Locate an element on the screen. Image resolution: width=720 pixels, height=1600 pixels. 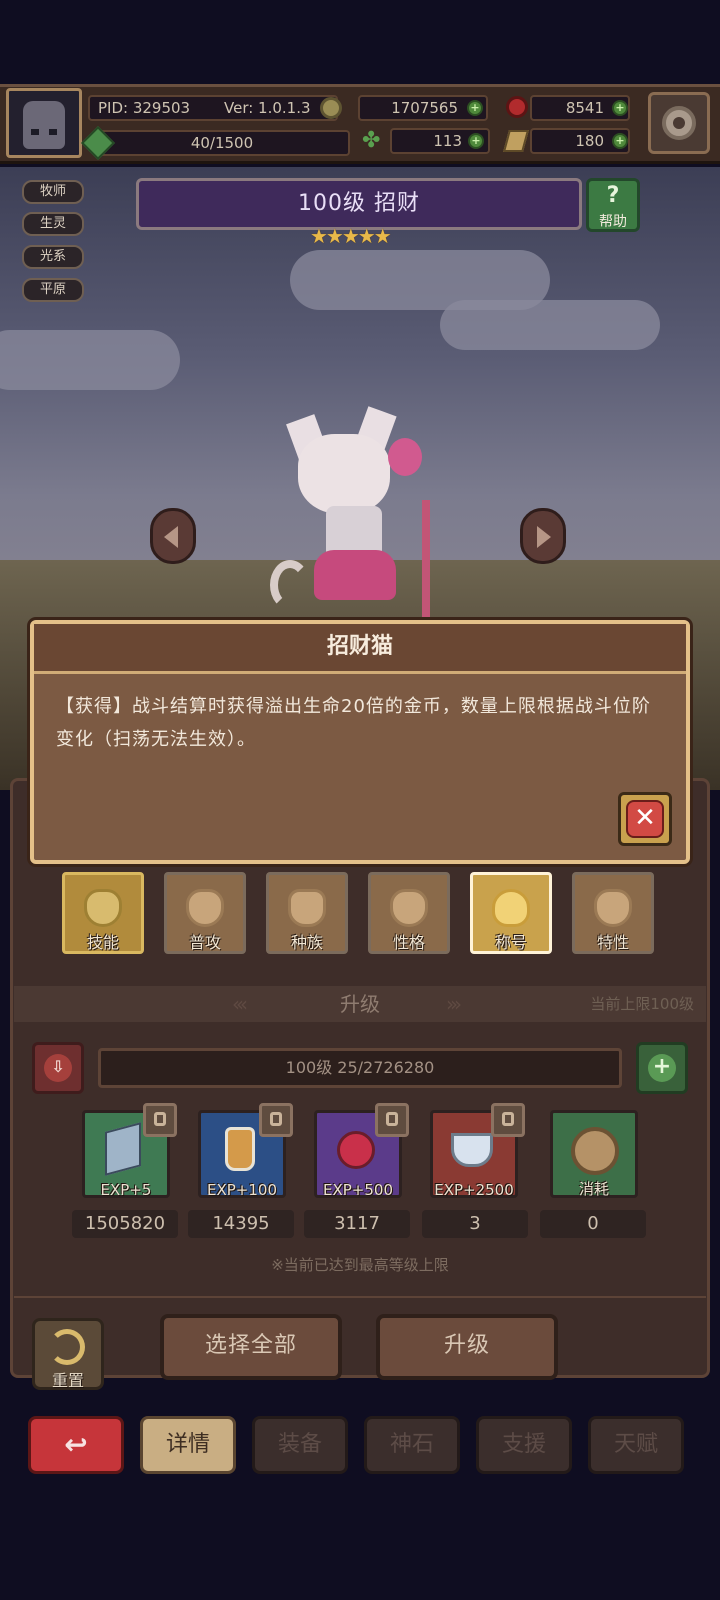
energy-bar: 40/1500 is located at coordinates (222, 143).